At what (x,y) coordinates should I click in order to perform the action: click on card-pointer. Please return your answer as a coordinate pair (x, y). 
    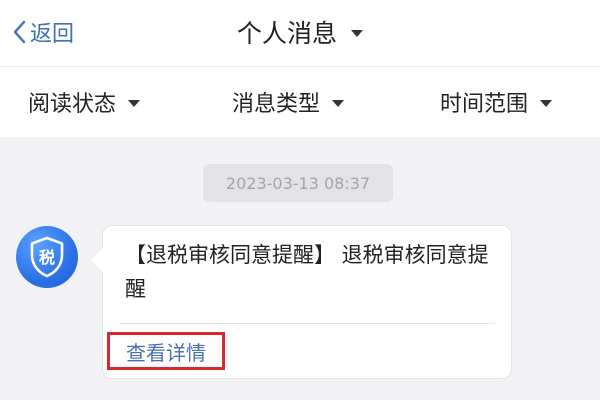
    Looking at the image, I should click on (97, 260).